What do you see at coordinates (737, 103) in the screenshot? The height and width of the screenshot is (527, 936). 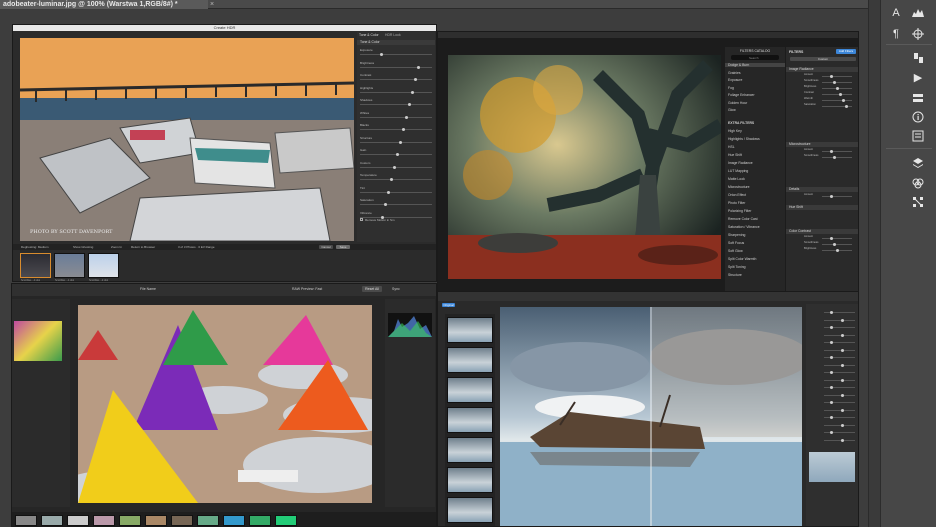 I see `catalog-item: Golden Hour` at bounding box center [737, 103].